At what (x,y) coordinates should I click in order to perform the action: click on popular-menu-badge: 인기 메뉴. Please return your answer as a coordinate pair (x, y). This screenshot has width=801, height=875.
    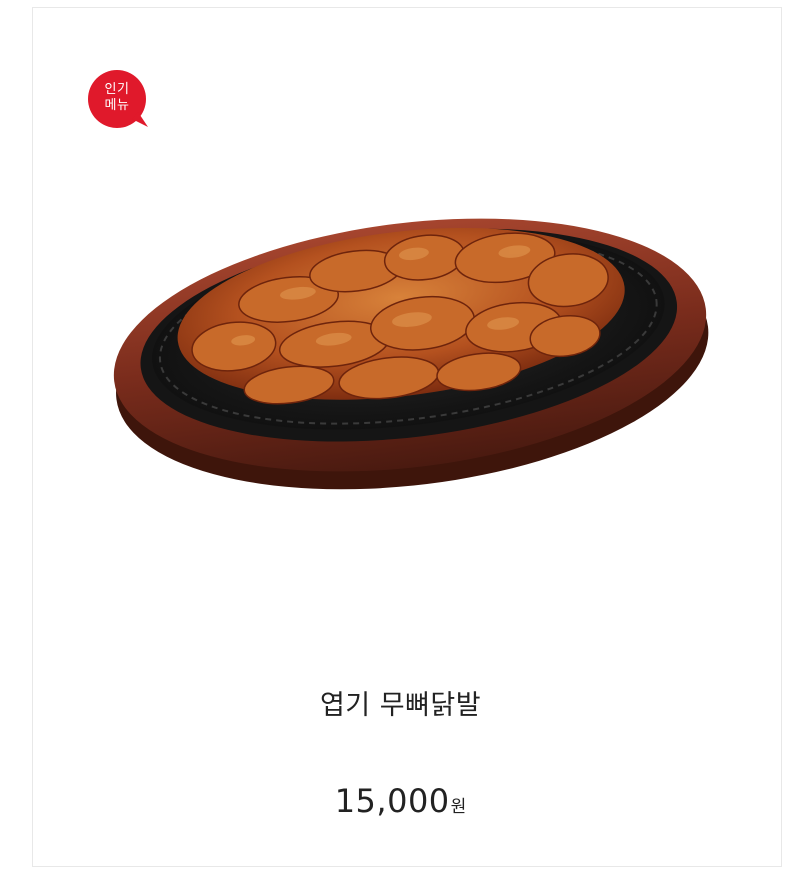
    Looking at the image, I should click on (118, 99).